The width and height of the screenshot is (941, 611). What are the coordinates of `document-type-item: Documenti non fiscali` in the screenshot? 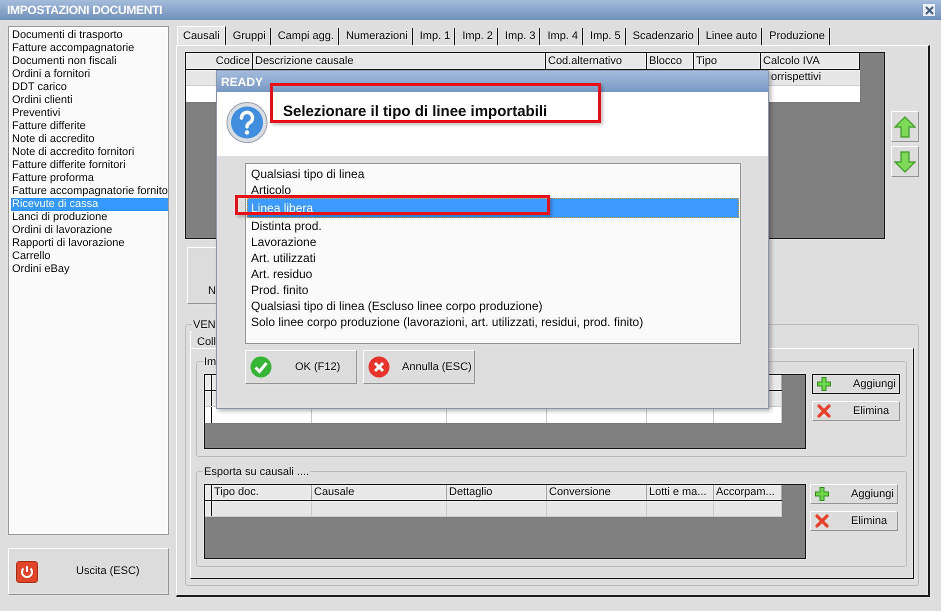 It's located at (89, 61).